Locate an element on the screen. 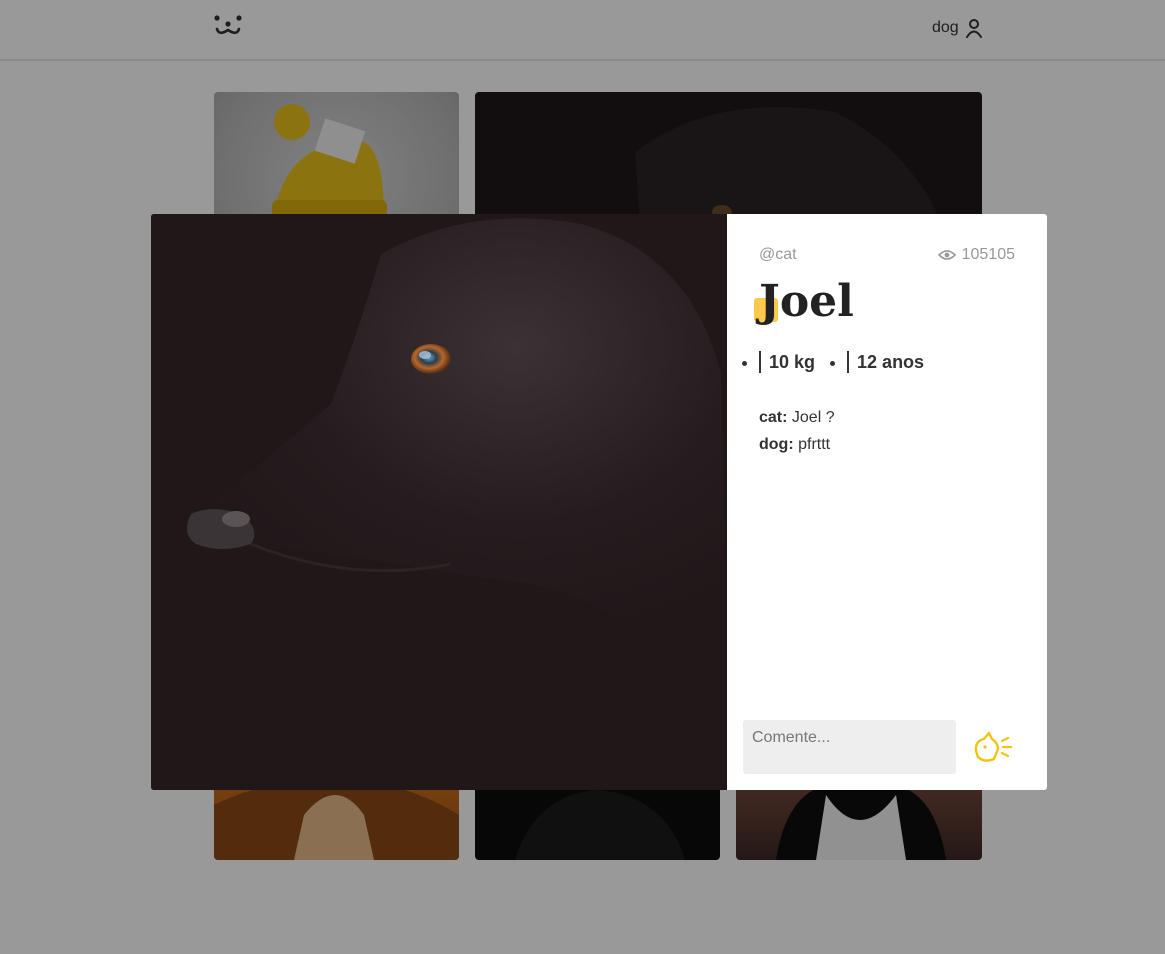 The width and height of the screenshot is (1165, 954). views-counter: 105105 is located at coordinates (976, 255).